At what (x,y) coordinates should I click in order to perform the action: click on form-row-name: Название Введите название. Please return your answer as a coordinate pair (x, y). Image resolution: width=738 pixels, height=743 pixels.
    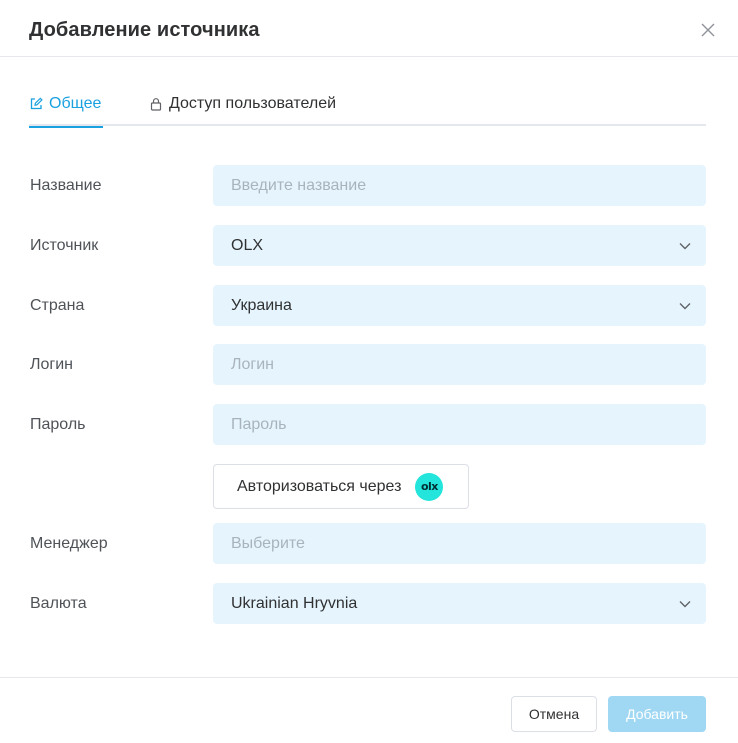
    Looking at the image, I should click on (369, 185).